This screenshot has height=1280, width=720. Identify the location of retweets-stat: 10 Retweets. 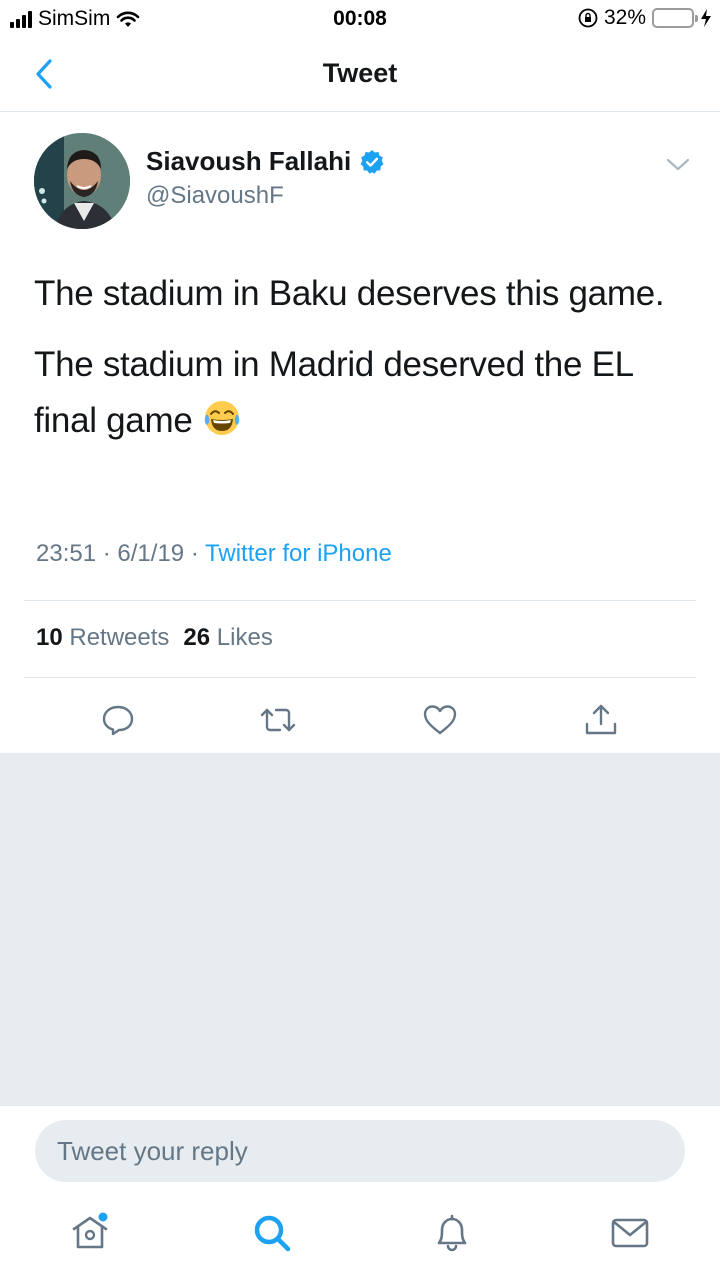
(102, 638).